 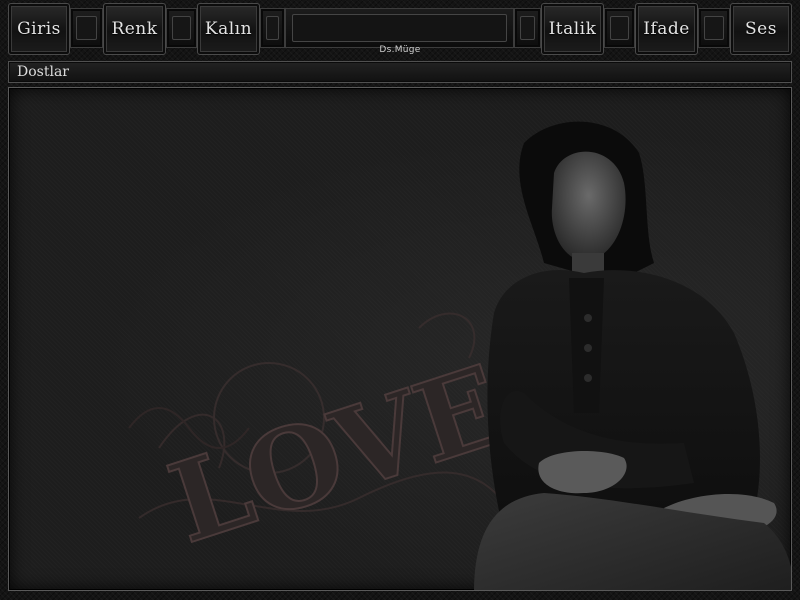 I want to click on credit-label: Ds.Müge, so click(x=400, y=50).